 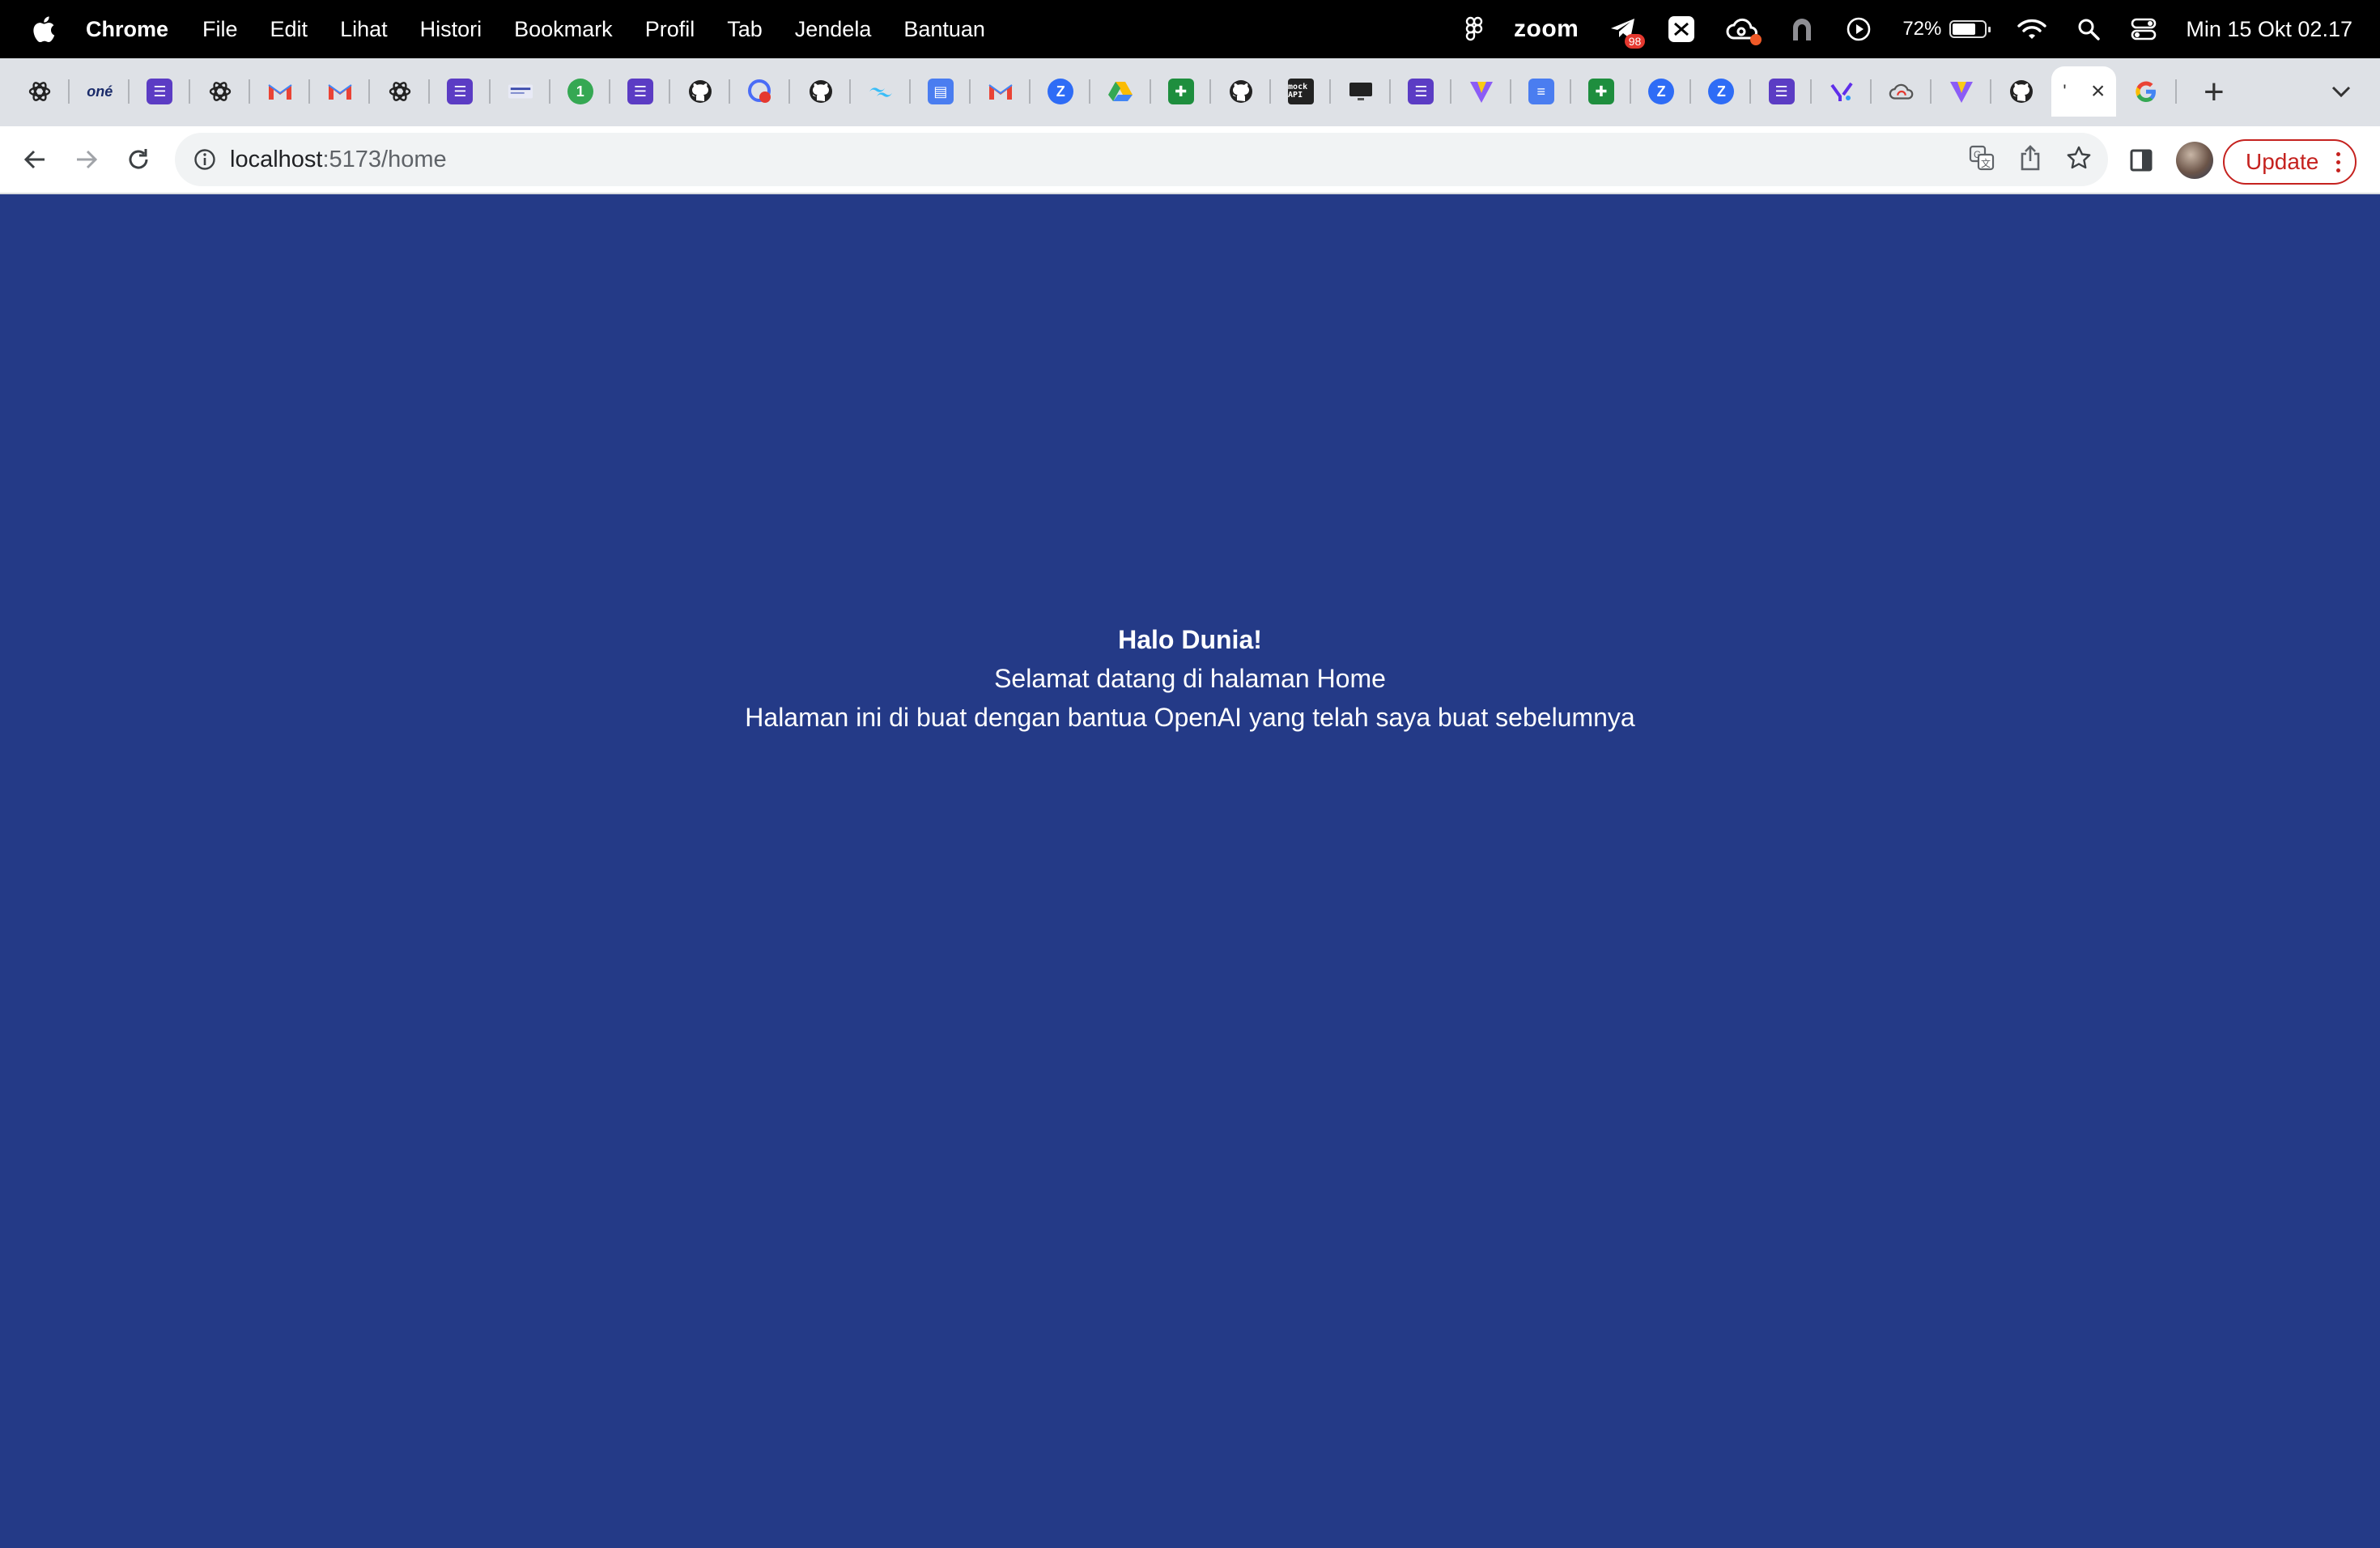 I want to click on yahoo-icon, so click(x=1842, y=92).